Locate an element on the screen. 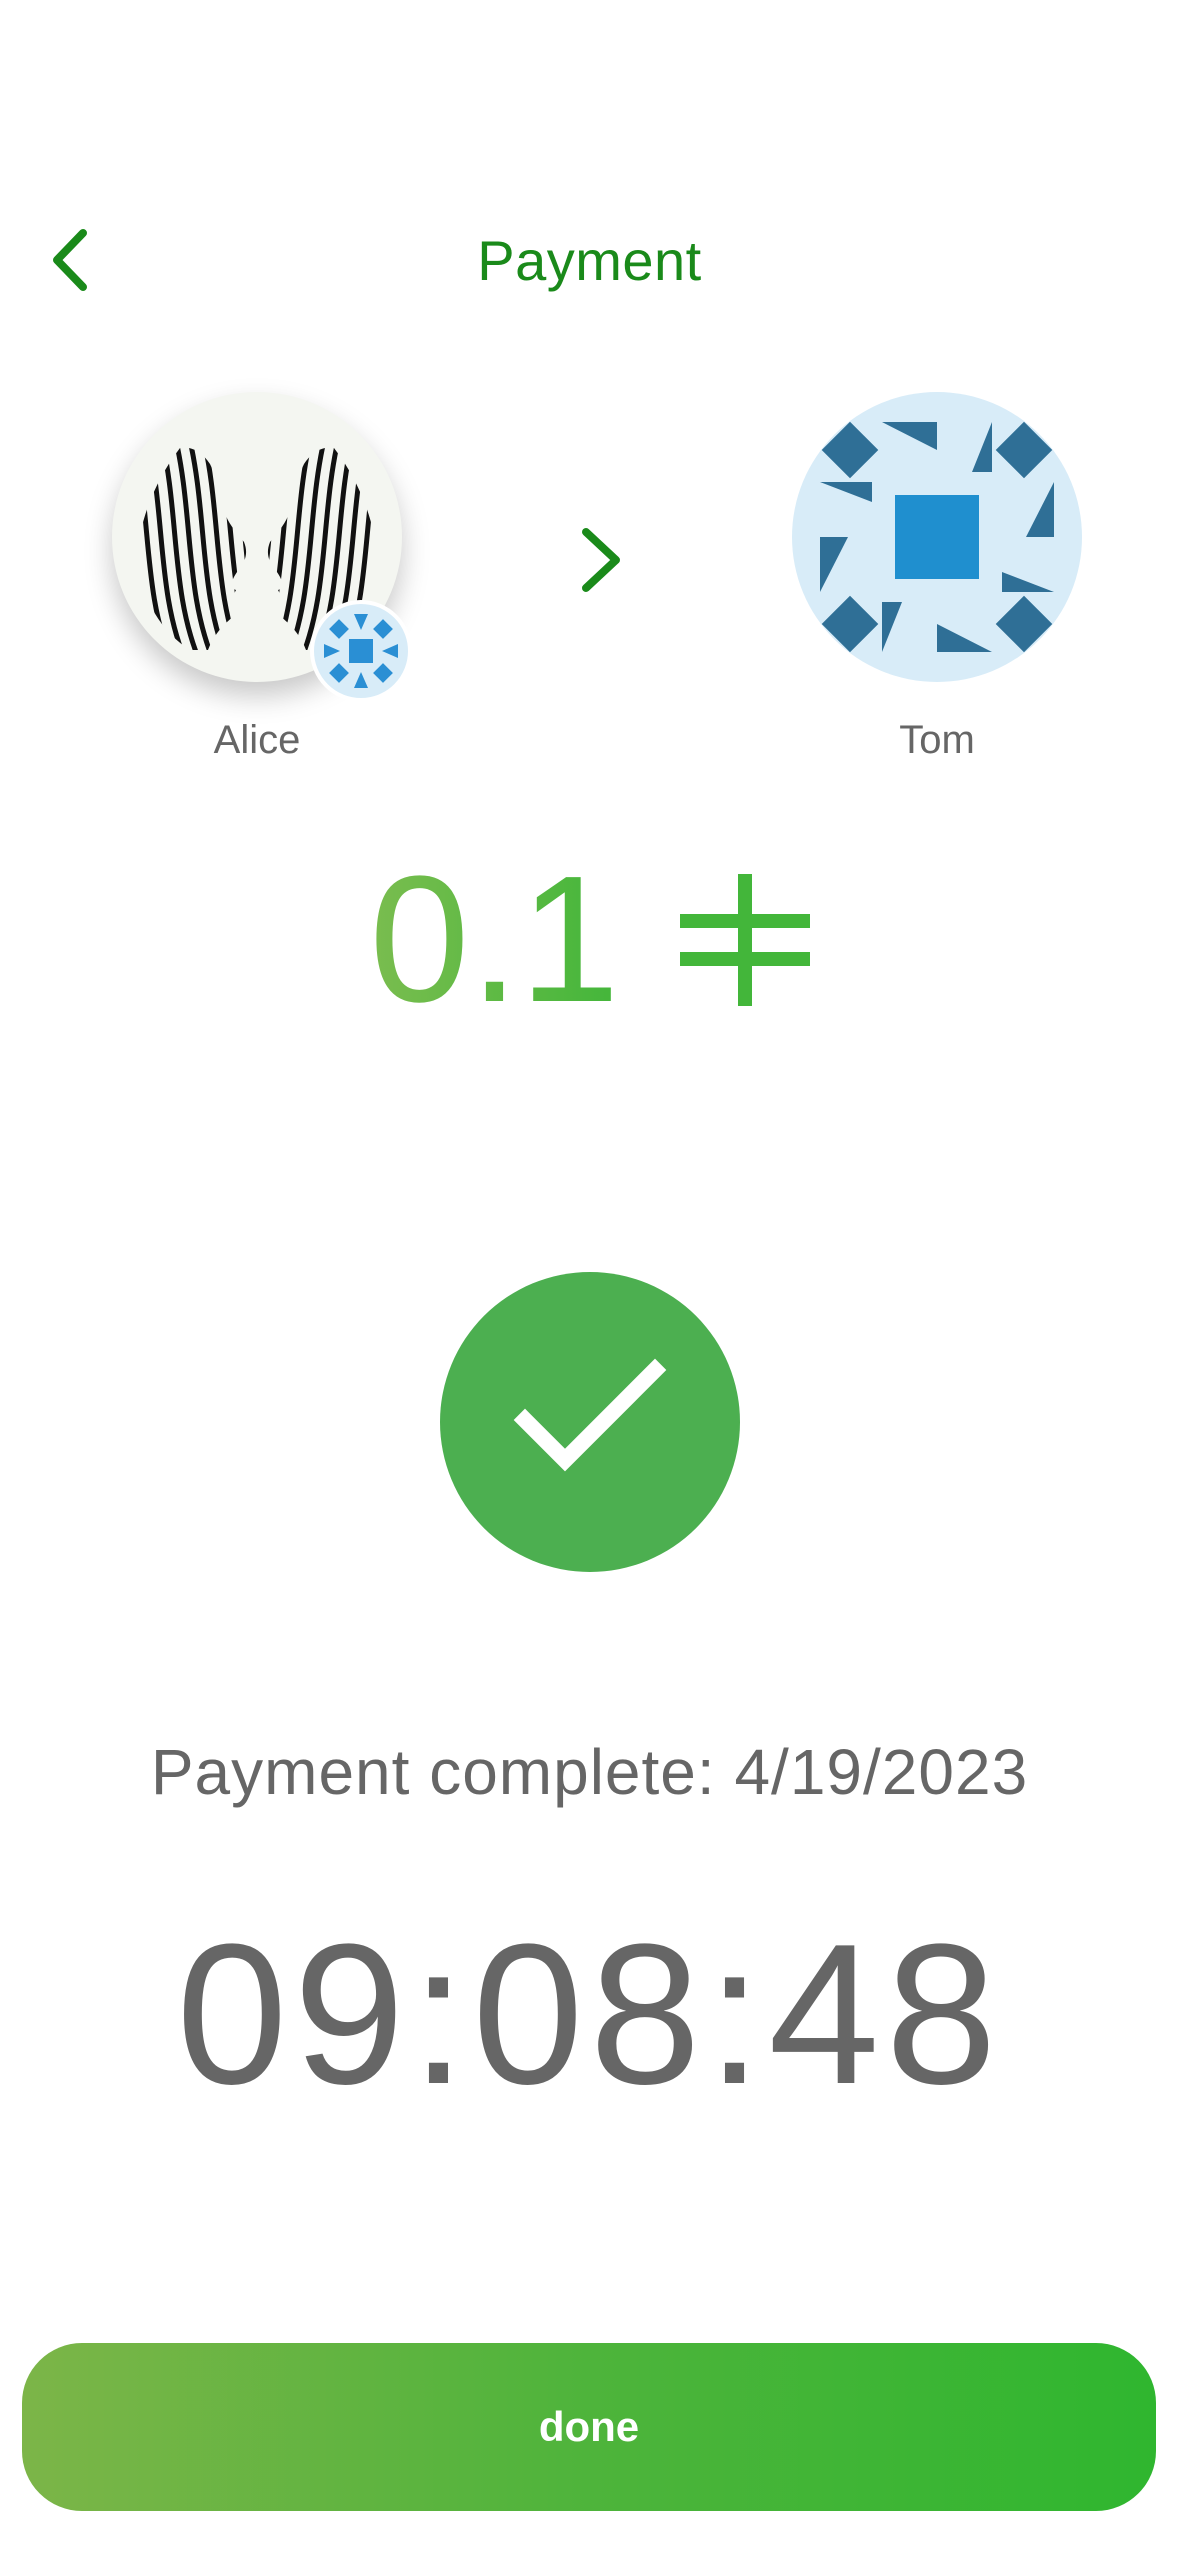  recipient-name: Tom is located at coordinates (937, 740).